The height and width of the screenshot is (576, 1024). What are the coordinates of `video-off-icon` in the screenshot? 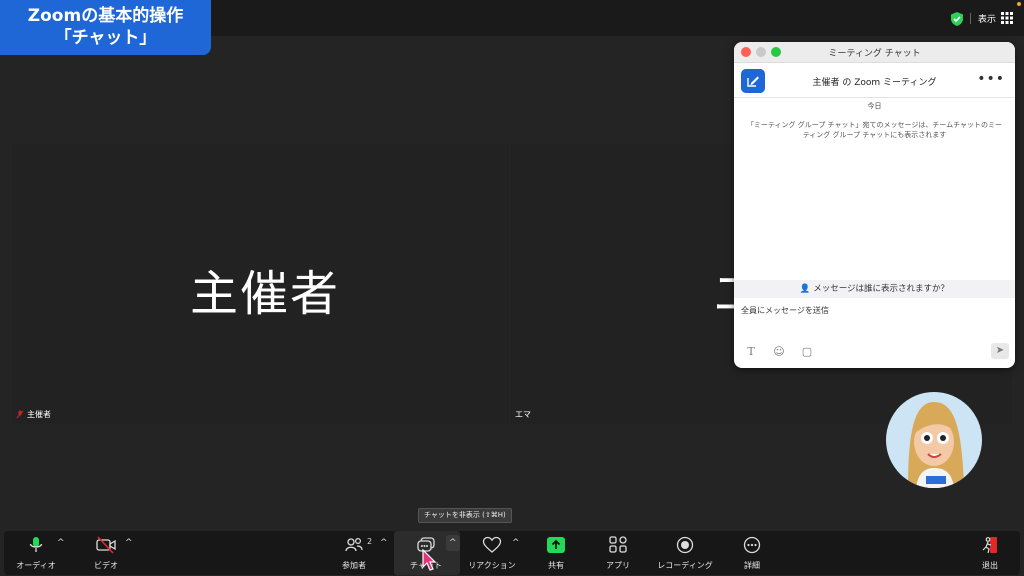 It's located at (106, 545).